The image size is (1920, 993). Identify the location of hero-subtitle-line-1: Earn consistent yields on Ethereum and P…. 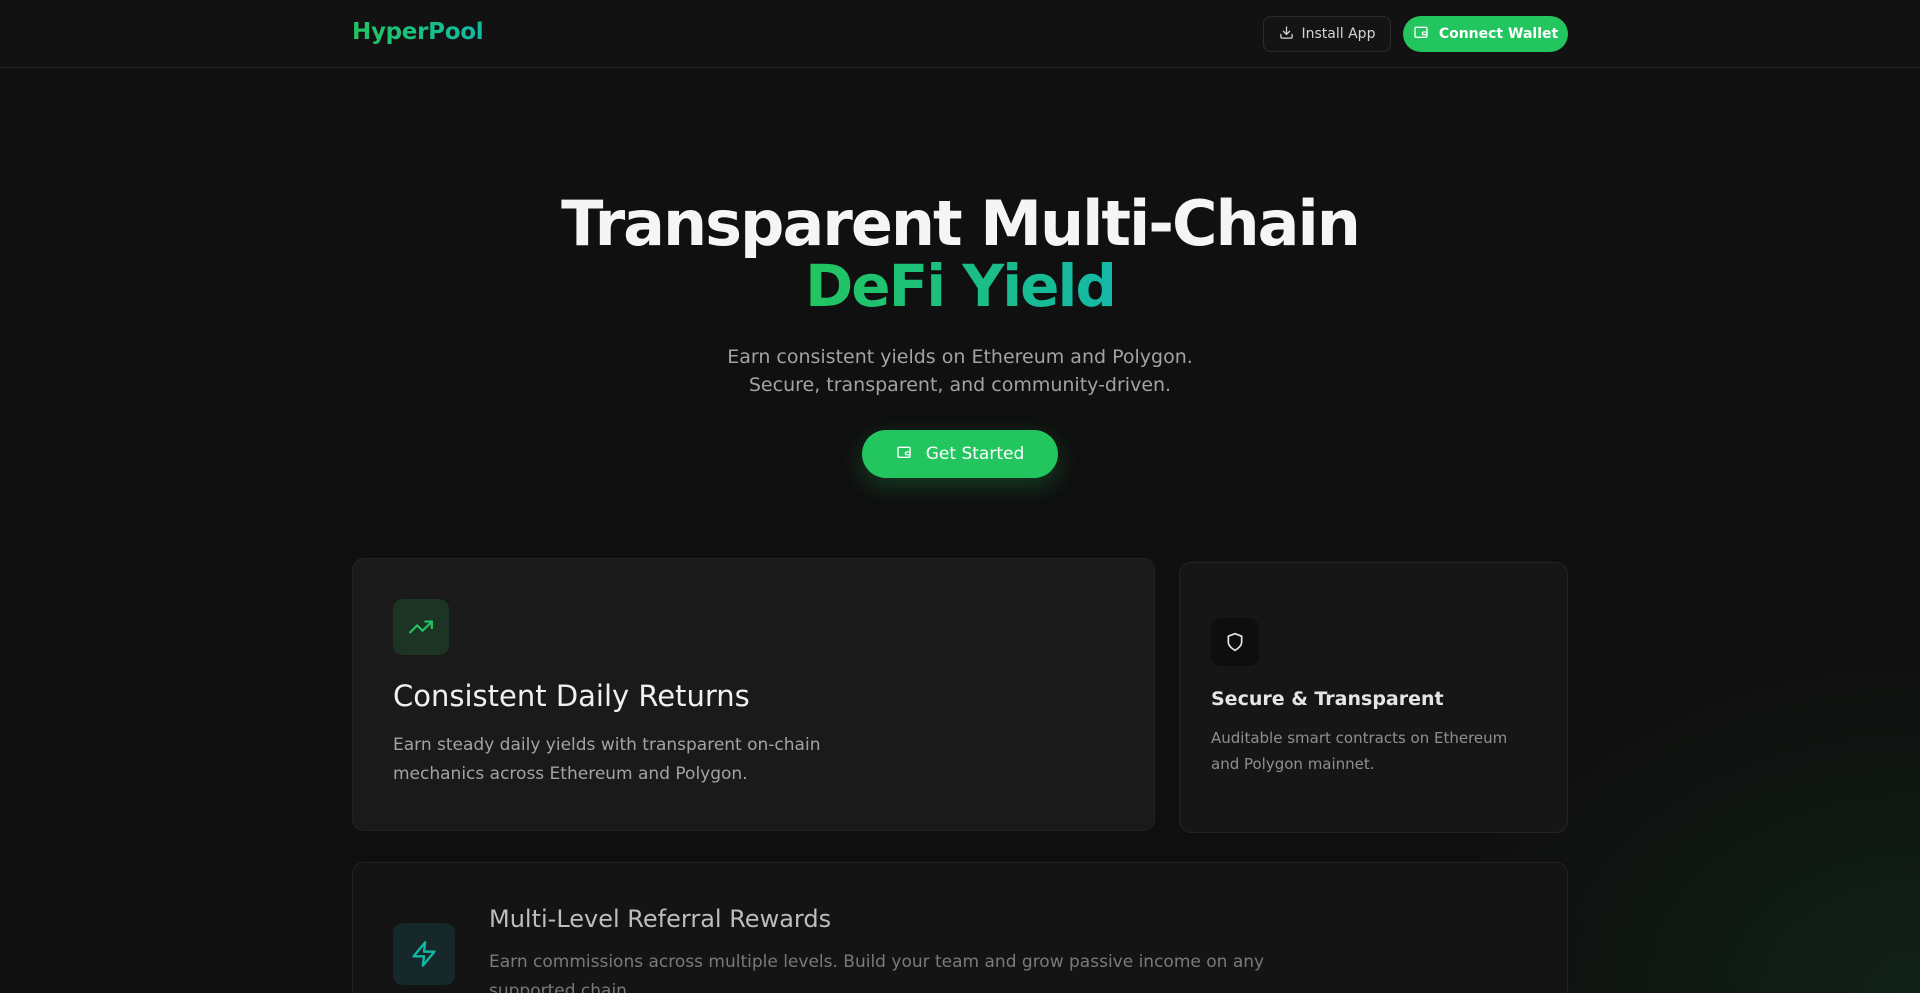
(960, 357).